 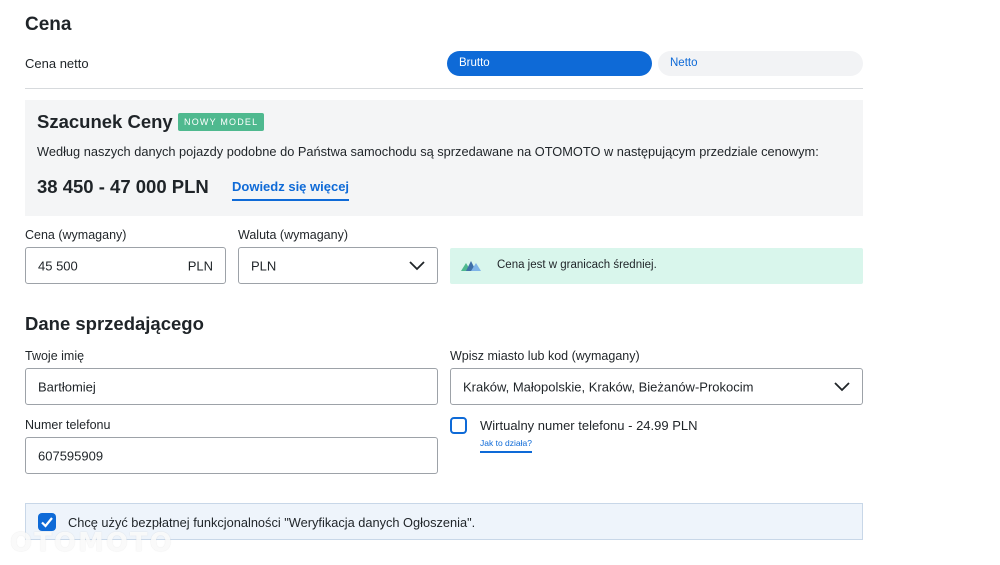 I want to click on net-toggle-button: Netto, so click(x=760, y=63).